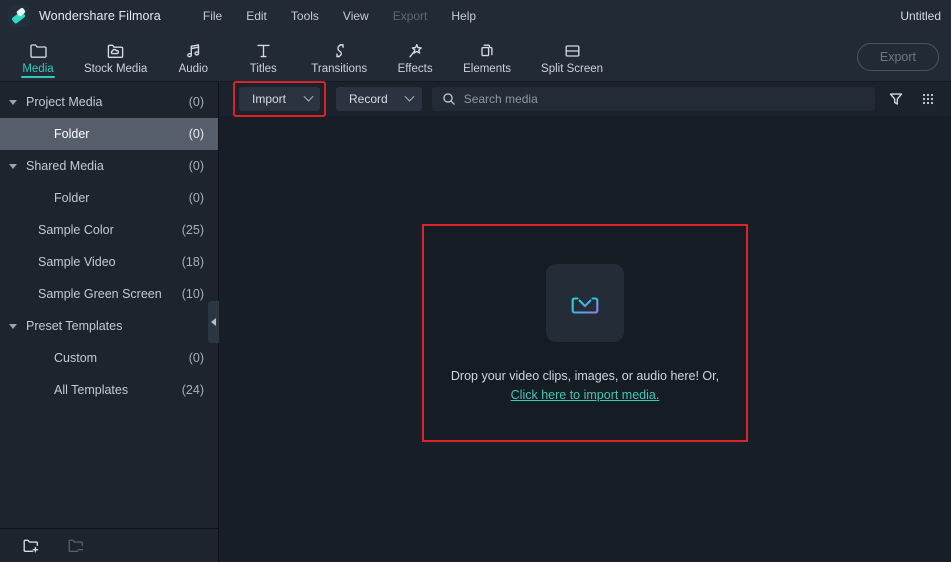  I want to click on active-tab-underline, so click(38, 76).